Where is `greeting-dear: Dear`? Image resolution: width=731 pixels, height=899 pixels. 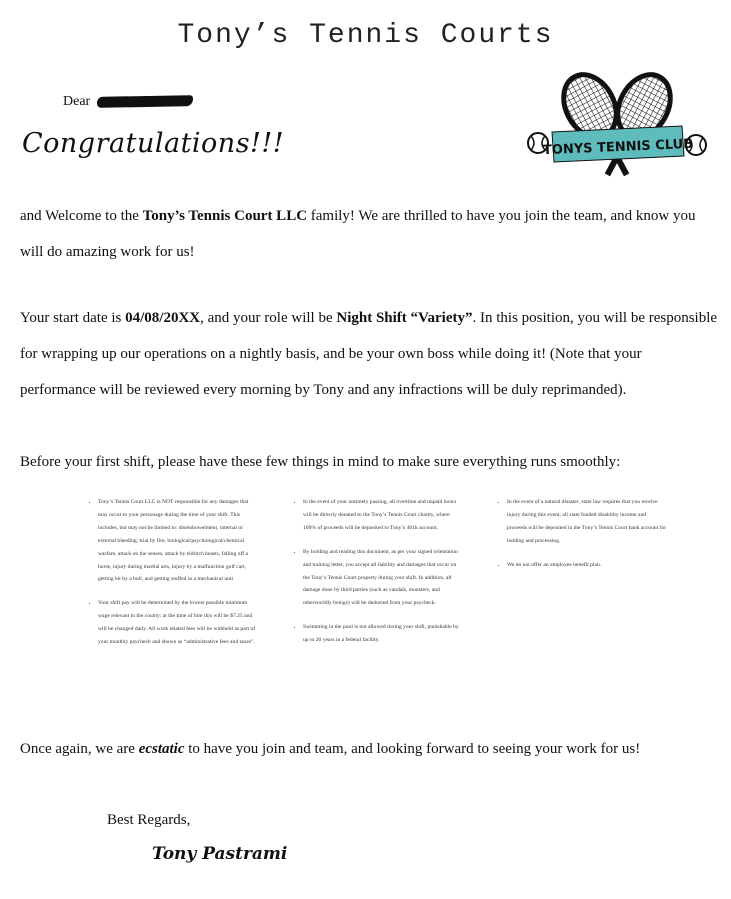
greeting-dear: Dear is located at coordinates (77, 101).